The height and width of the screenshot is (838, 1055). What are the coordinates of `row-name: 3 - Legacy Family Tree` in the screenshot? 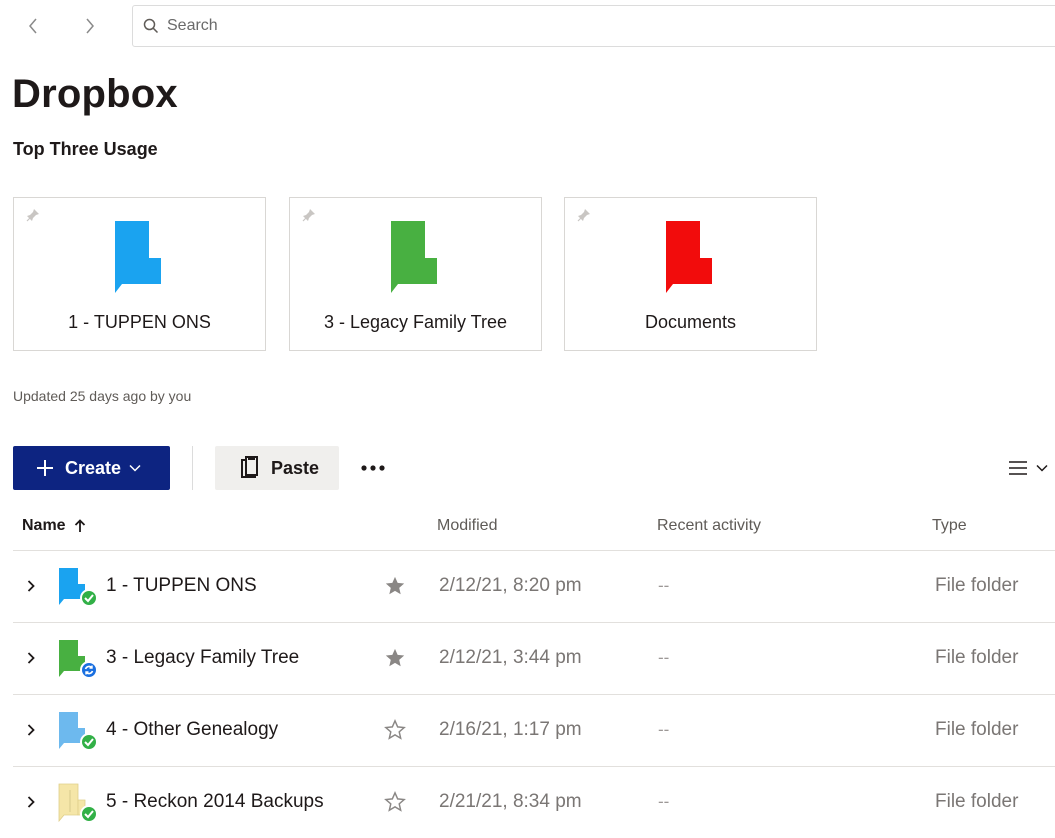 It's located at (202, 658).